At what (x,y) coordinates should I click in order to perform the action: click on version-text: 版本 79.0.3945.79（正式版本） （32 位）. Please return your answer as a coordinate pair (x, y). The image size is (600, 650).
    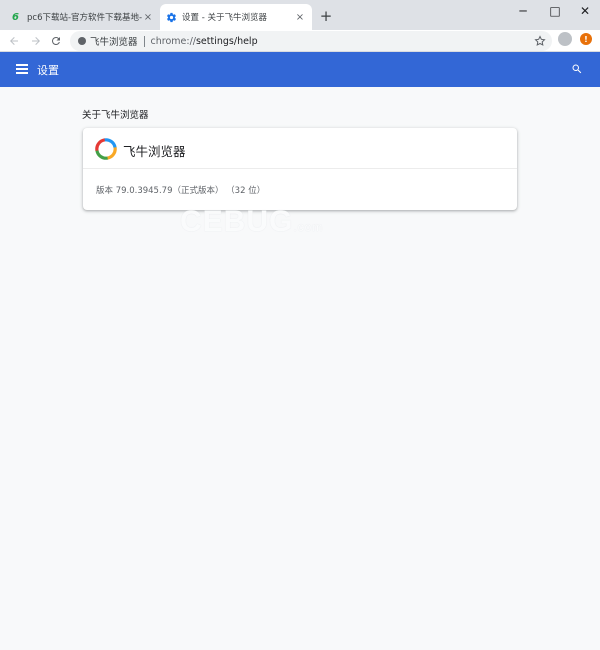
    Looking at the image, I should click on (181, 191).